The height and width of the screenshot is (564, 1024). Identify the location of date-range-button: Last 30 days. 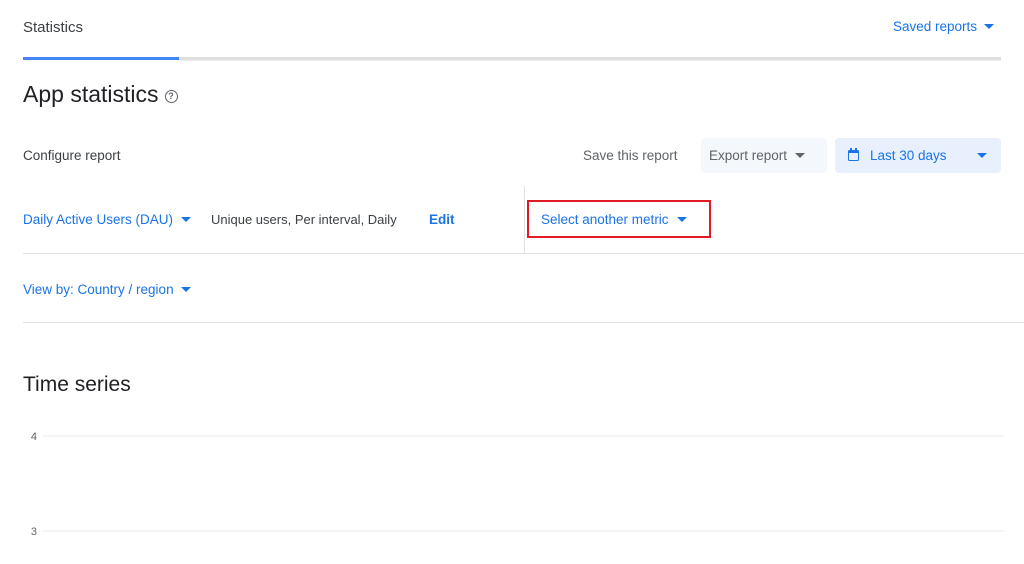
(918, 155).